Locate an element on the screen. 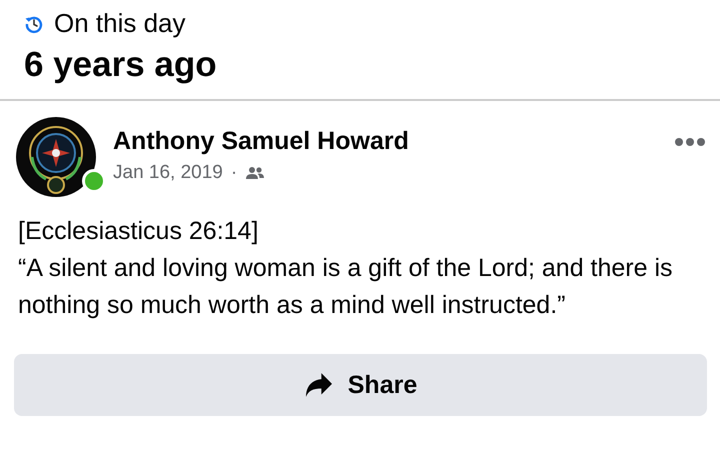 The width and height of the screenshot is (720, 473). share-button: Share is located at coordinates (360, 385).